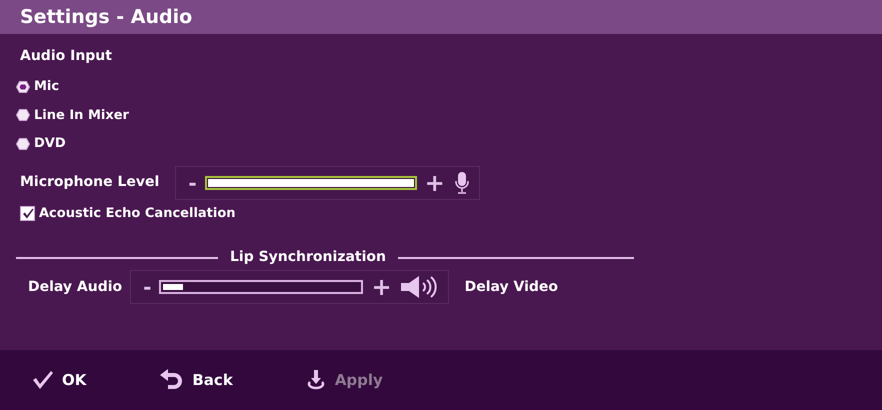  Describe the element at coordinates (75, 287) in the screenshot. I see `slider-label: Delay Audio` at that location.